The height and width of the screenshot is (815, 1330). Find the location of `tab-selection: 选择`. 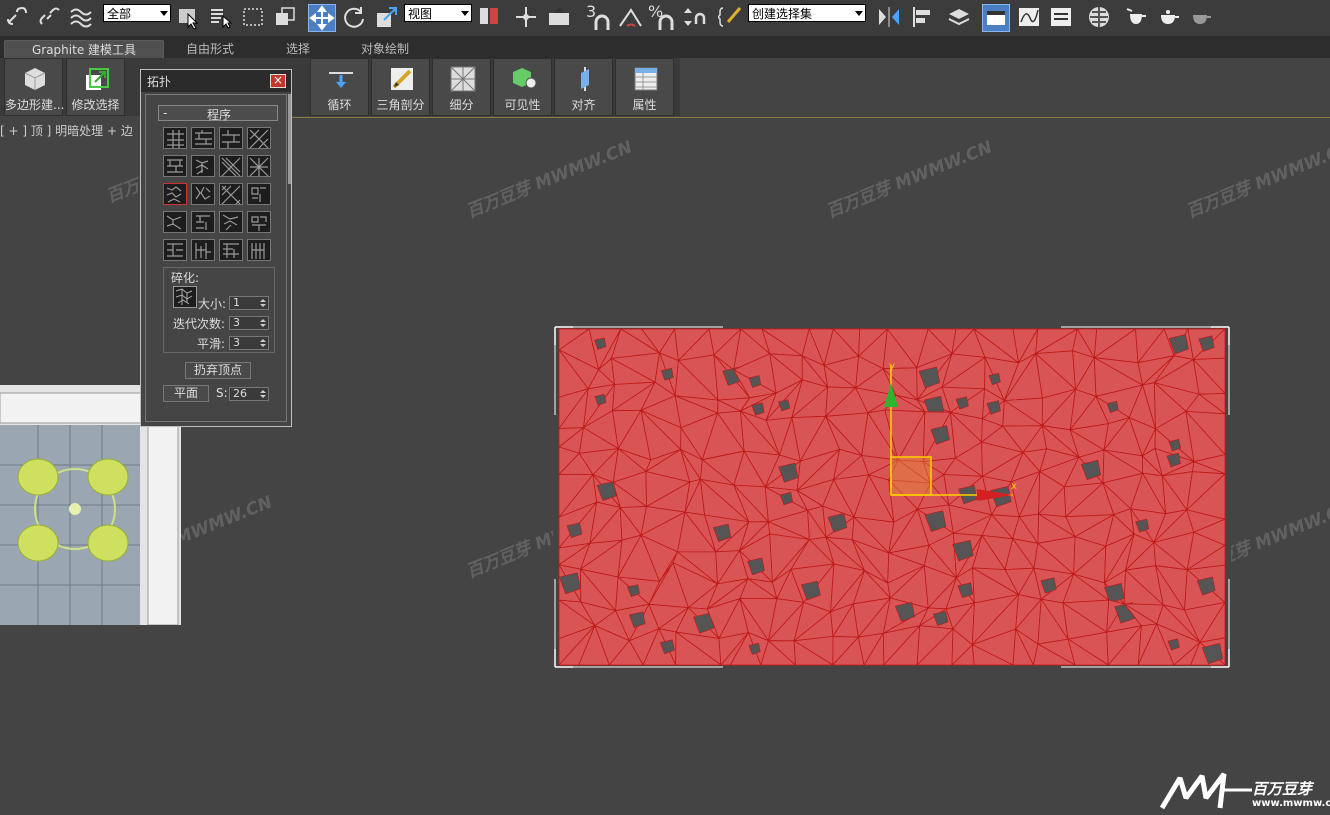

tab-selection: 选择 is located at coordinates (298, 49).